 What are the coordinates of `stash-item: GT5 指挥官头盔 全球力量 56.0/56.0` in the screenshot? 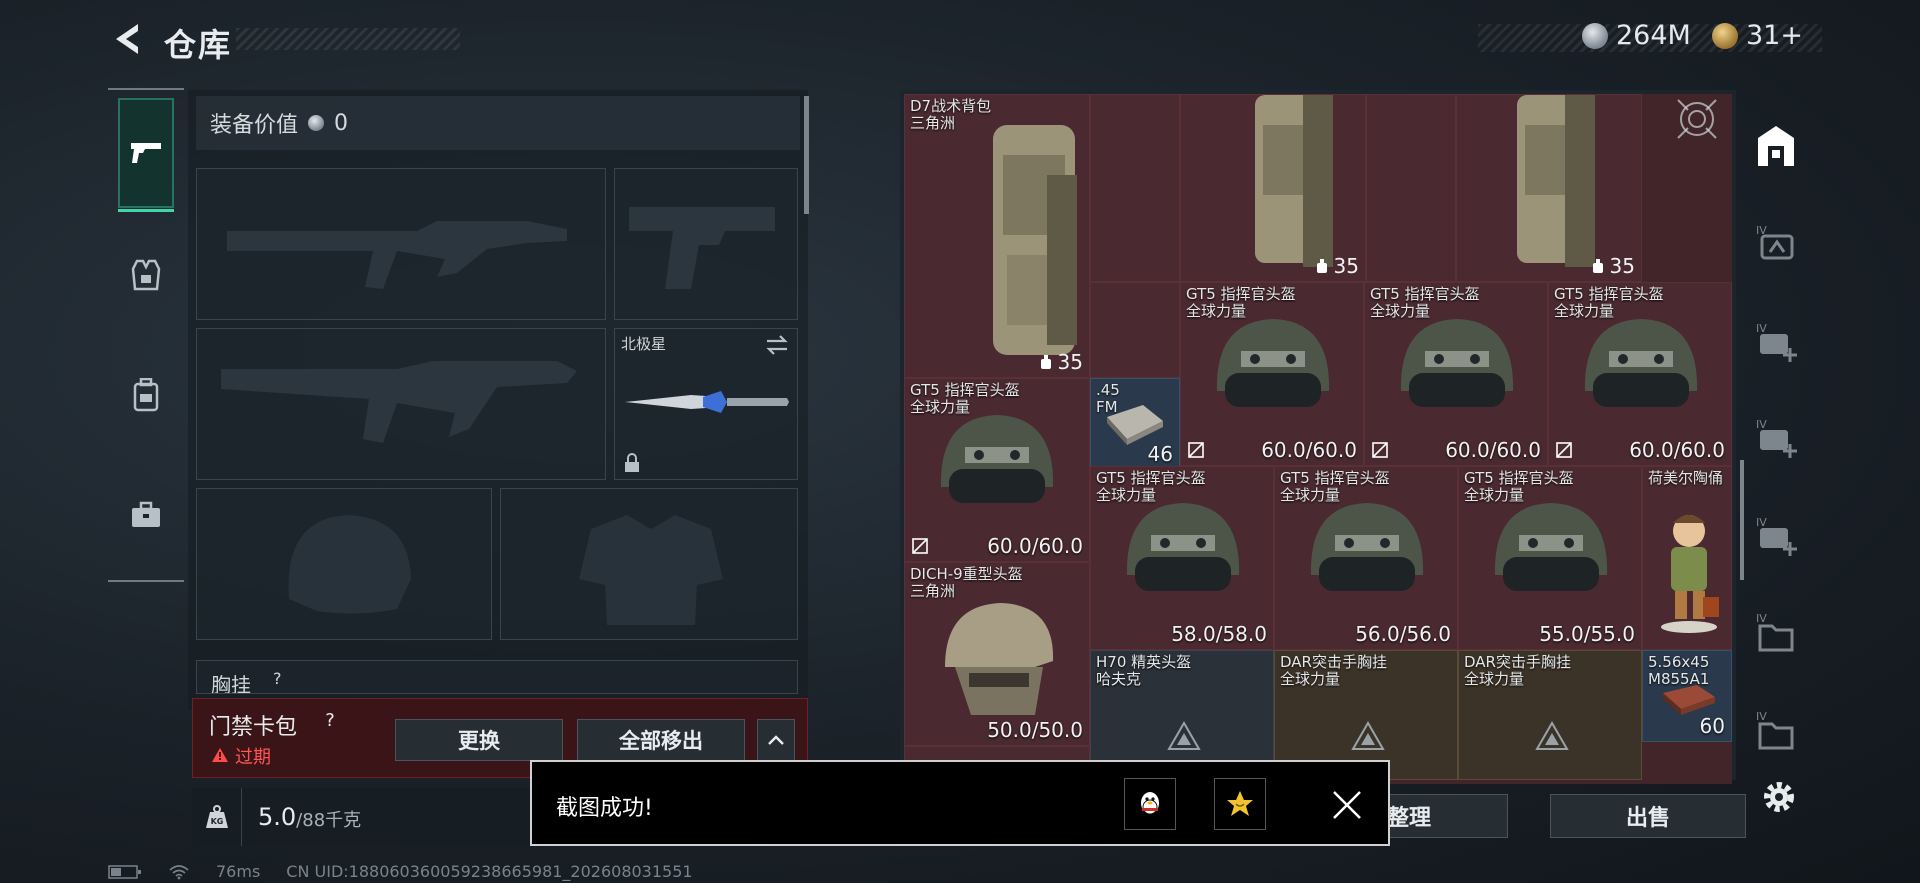 It's located at (1366, 558).